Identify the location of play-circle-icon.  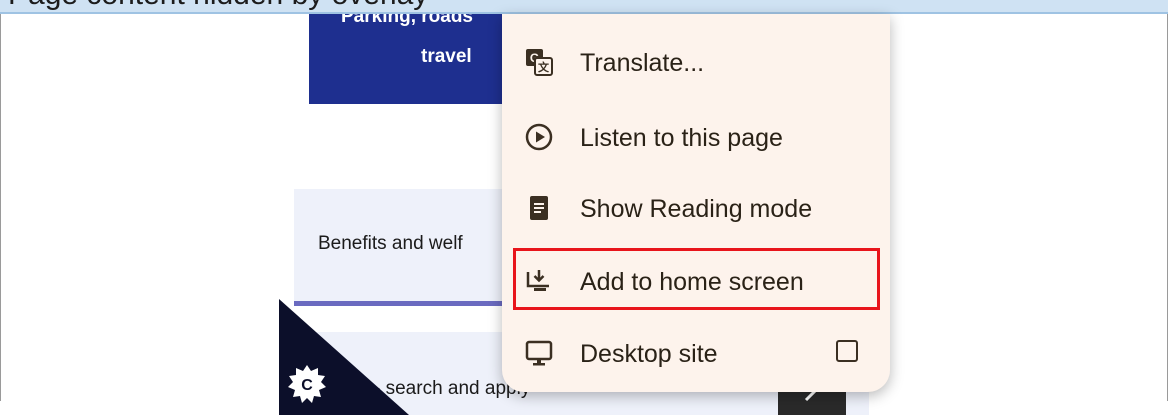
(539, 137).